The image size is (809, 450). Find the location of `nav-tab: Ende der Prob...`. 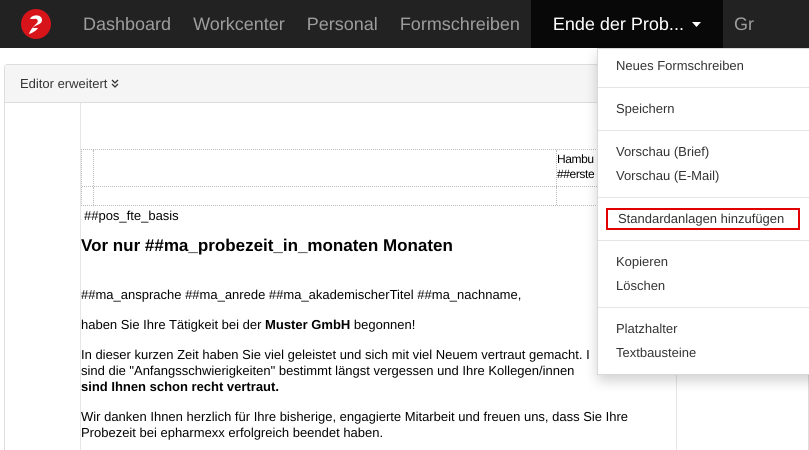

nav-tab: Ende der Prob... is located at coordinates (626, 24).